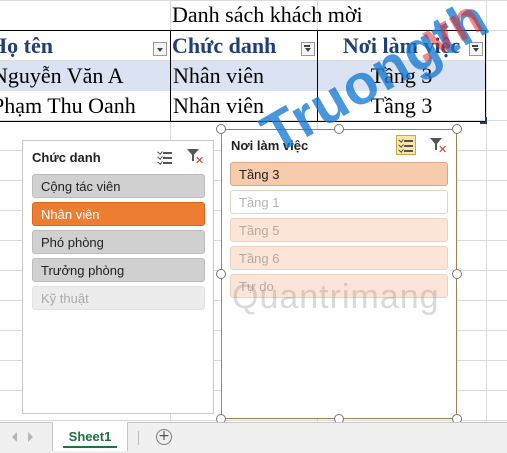  What do you see at coordinates (85, 76) in the screenshot?
I see `cell-name: Nguyễn Văn A` at bounding box center [85, 76].